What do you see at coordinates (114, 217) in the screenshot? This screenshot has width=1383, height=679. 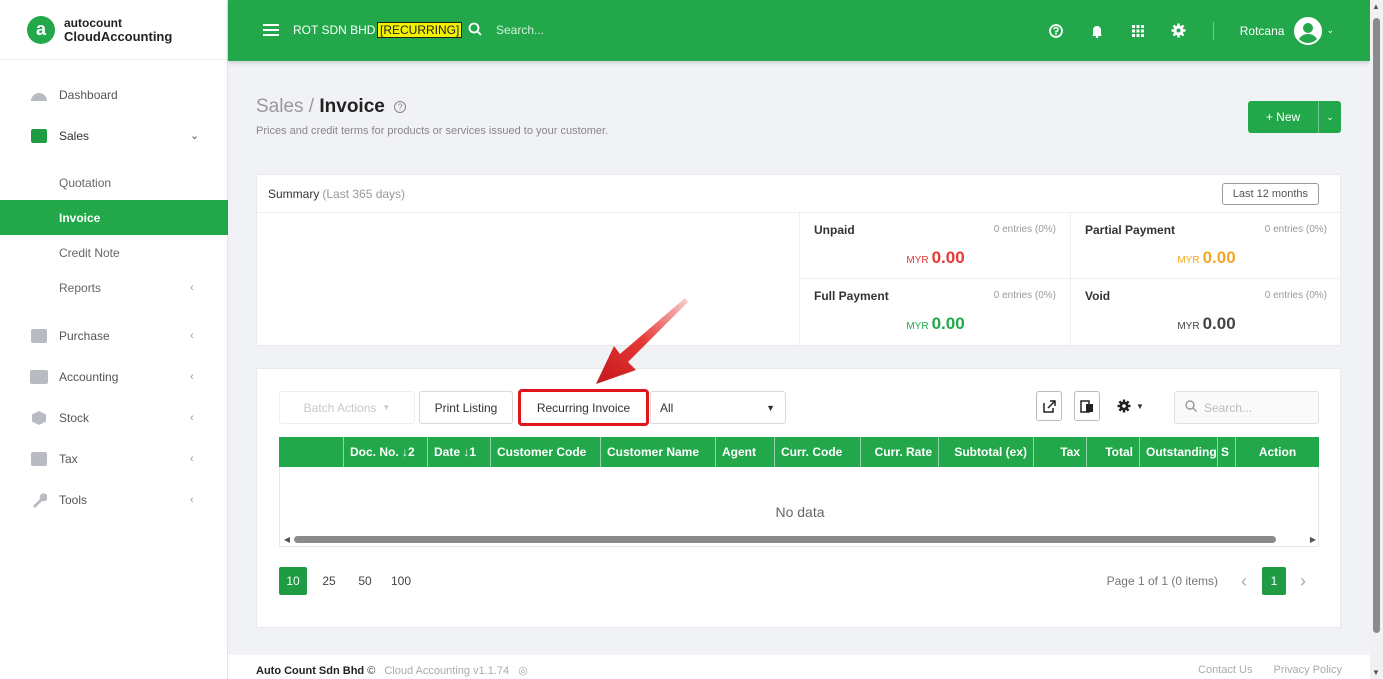 I see `sidebar-item-invoice: Invoice` at bounding box center [114, 217].